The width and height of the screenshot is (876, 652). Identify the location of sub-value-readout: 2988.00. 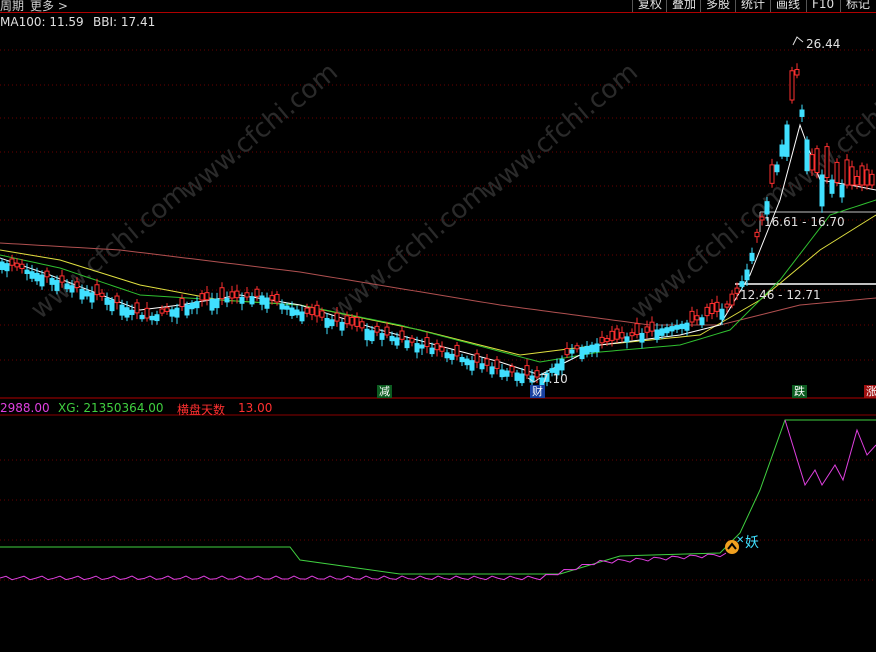
(25, 408).